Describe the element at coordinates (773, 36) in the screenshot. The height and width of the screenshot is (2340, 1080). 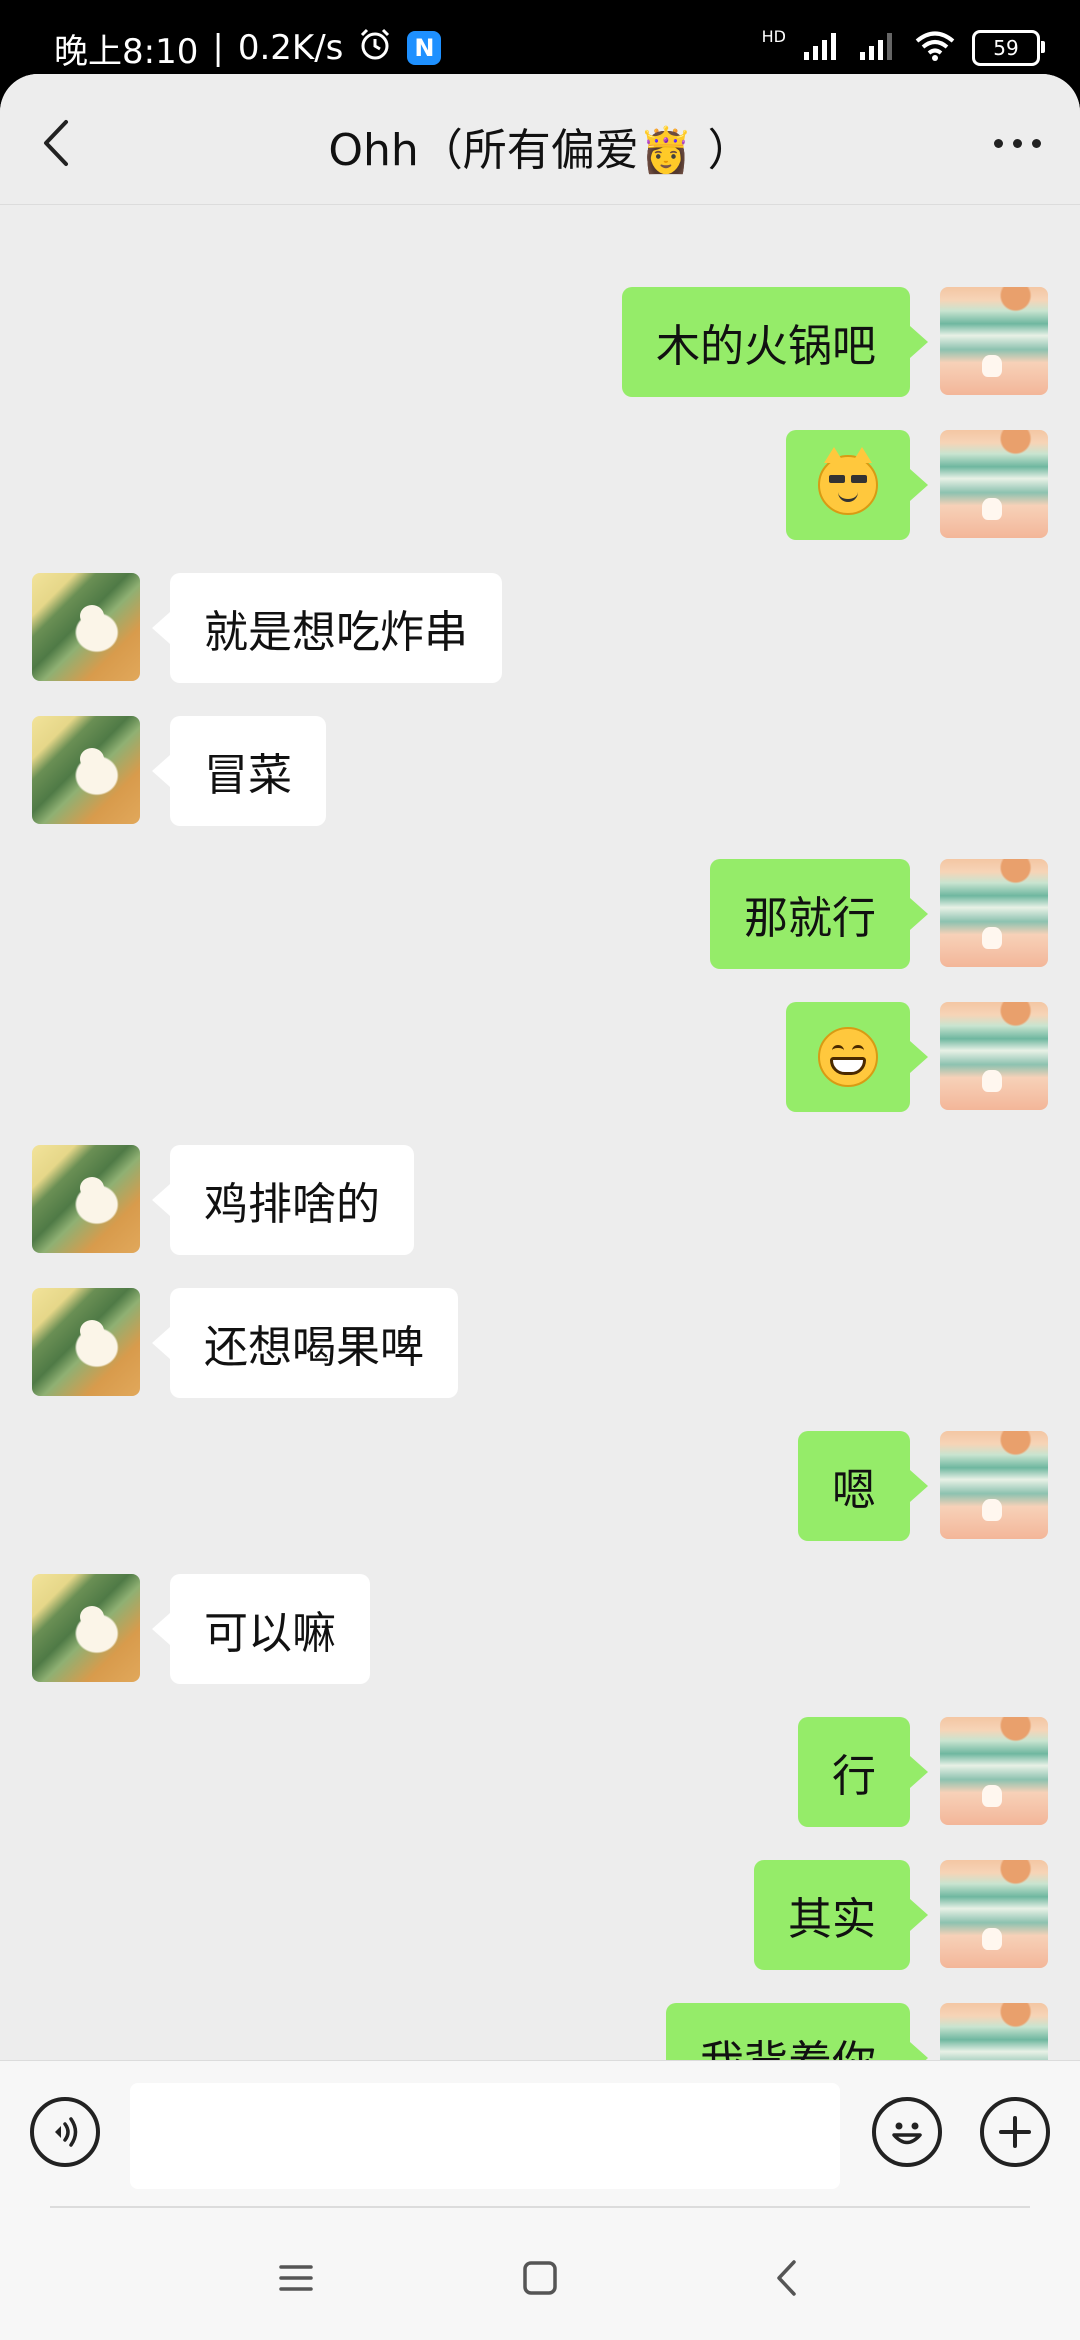
I see `hd-label: HD` at that location.